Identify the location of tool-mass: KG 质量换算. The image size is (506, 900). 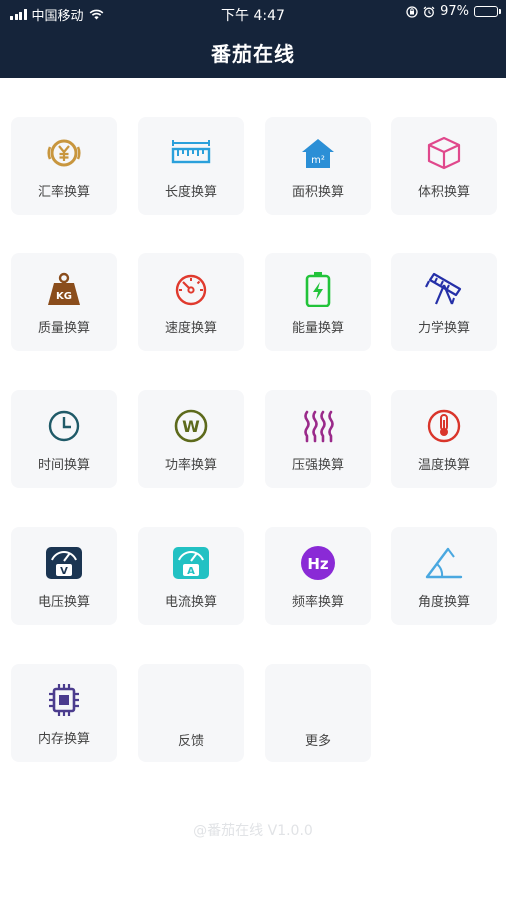
(64, 302).